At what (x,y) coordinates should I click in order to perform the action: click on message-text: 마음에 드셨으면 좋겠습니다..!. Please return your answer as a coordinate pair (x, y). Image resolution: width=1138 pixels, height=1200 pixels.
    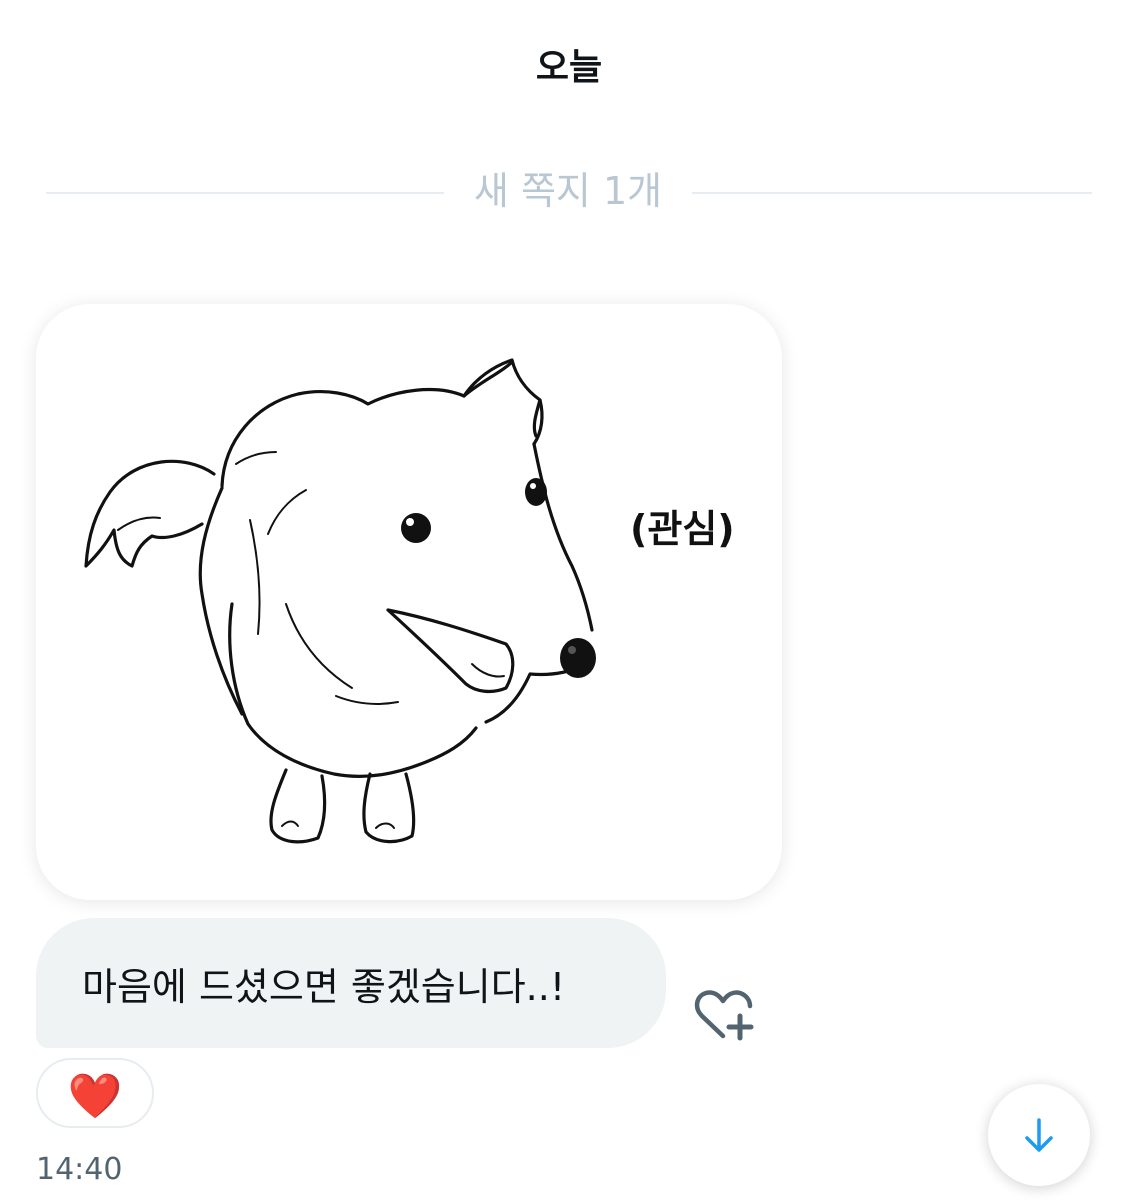
    Looking at the image, I should click on (324, 987).